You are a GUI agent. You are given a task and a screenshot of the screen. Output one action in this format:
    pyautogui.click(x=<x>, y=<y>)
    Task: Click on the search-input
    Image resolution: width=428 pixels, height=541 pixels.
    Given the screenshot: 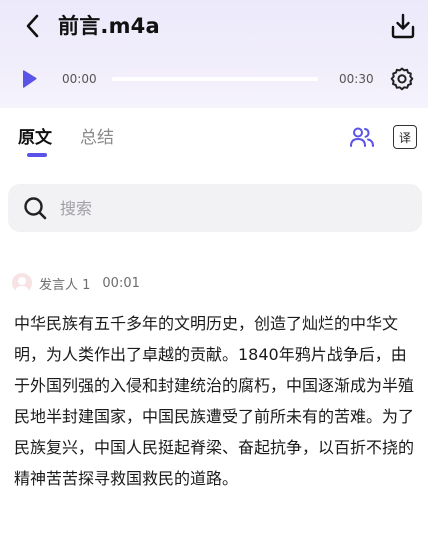 What is the action you would take?
    pyautogui.click(x=230, y=208)
    